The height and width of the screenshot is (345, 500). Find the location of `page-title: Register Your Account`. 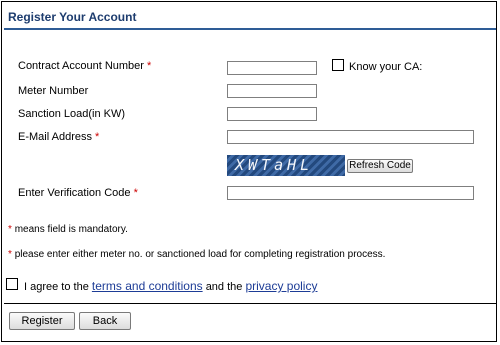

page-title: Register Your Account is located at coordinates (72, 17).